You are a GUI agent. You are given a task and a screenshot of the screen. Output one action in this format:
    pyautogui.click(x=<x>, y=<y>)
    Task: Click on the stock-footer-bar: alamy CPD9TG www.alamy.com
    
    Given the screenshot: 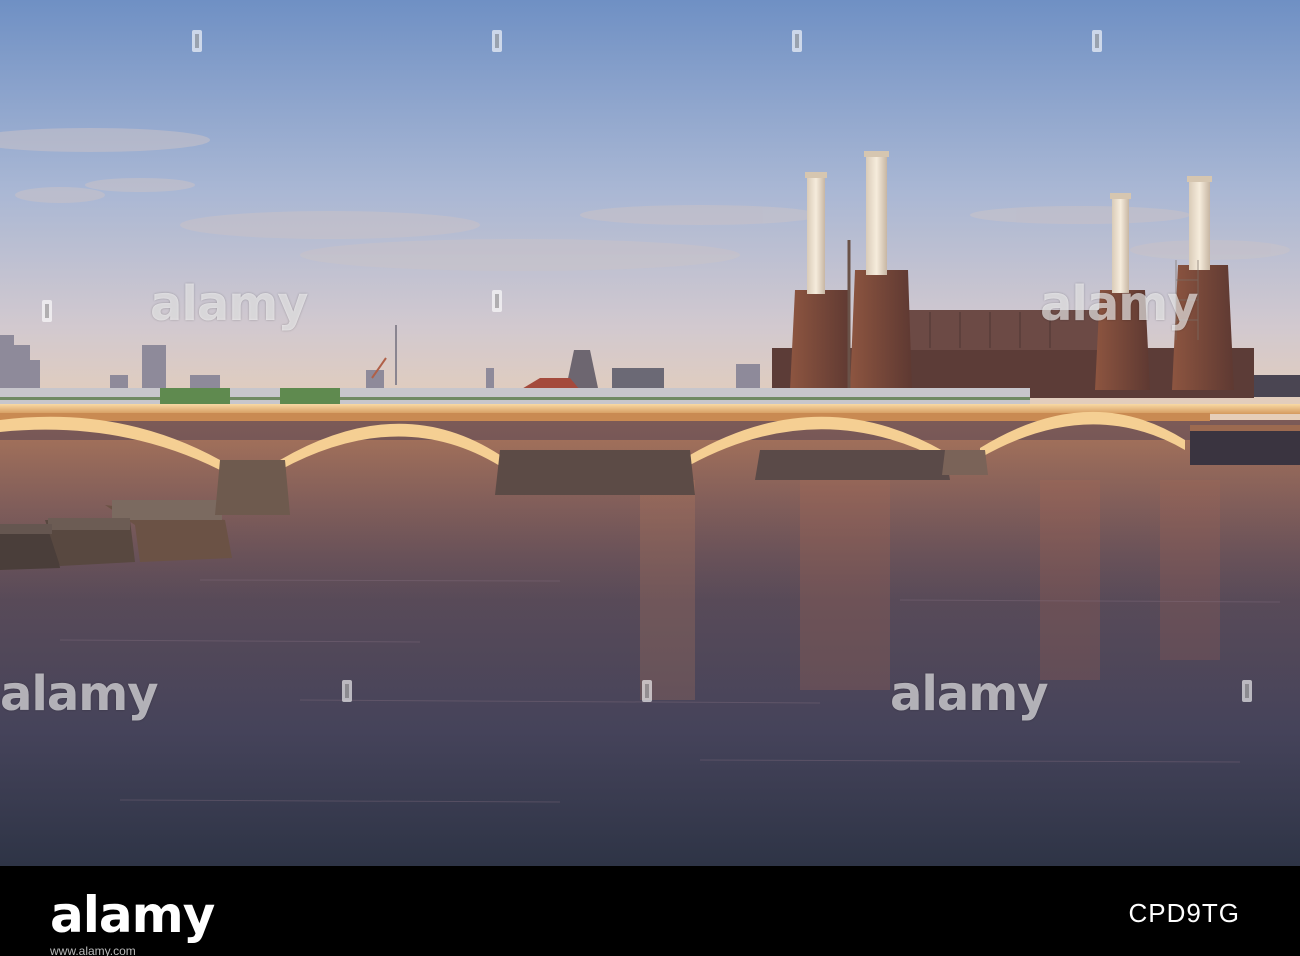 What is the action you would take?
    pyautogui.click(x=650, y=911)
    